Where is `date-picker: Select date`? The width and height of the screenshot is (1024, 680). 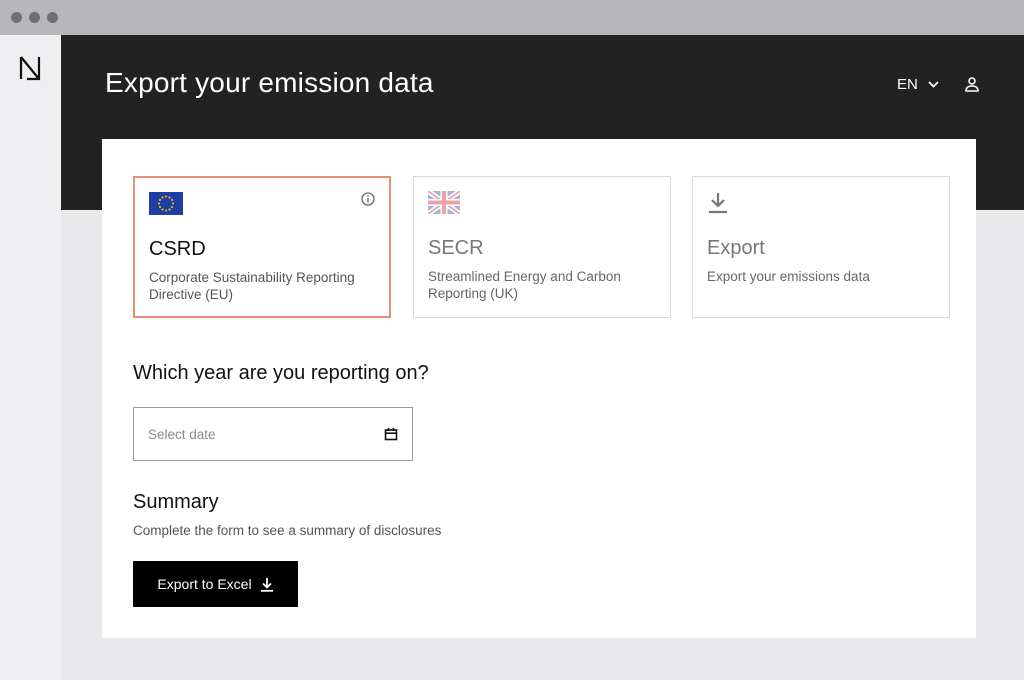 date-picker: Select date is located at coordinates (273, 434).